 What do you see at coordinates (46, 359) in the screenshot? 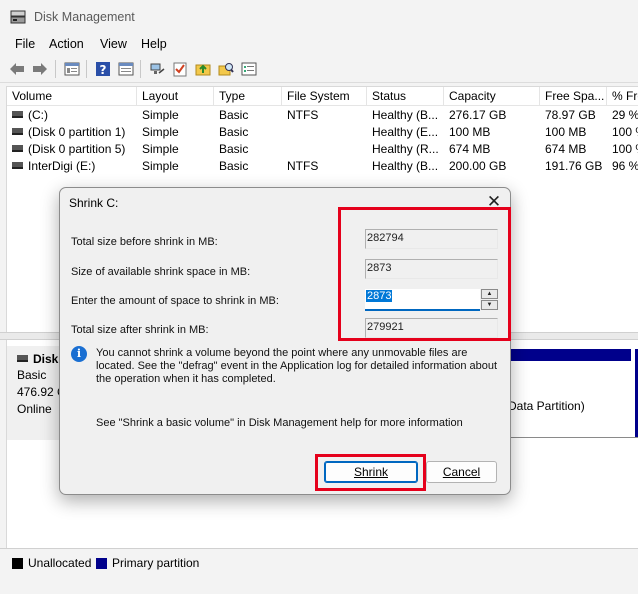
I see `disk-name: Disk` at bounding box center [46, 359].